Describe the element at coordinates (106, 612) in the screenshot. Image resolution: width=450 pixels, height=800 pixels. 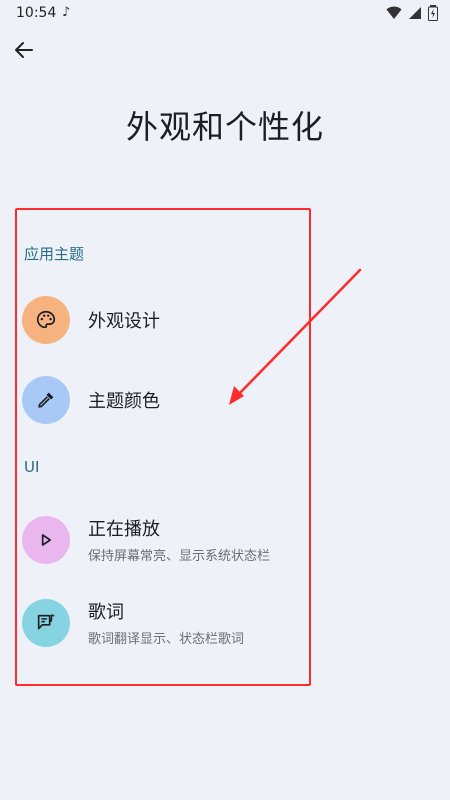
I see `item-title: 歌词` at that location.